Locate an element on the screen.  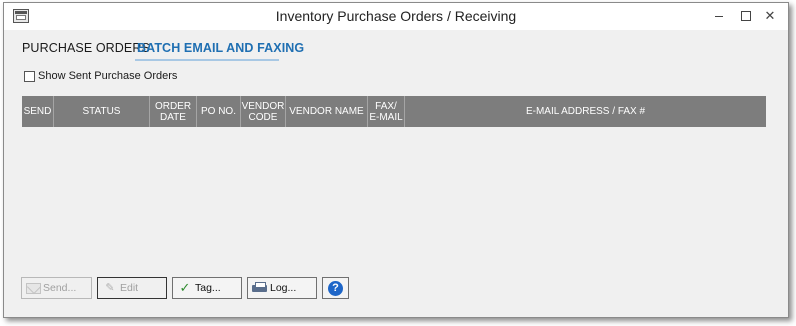
title-bar: Inventory Purchase Orders / Receiving ✕ is located at coordinates (396, 16).